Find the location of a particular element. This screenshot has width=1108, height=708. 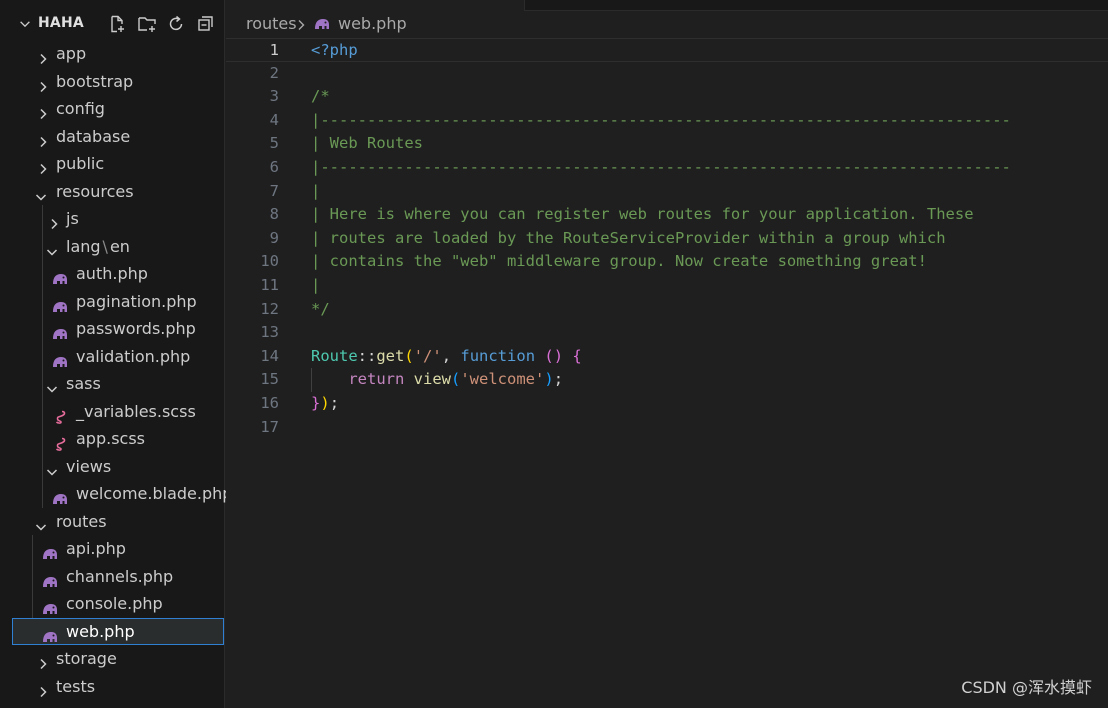

code-bracket: ) is located at coordinates (549, 379).